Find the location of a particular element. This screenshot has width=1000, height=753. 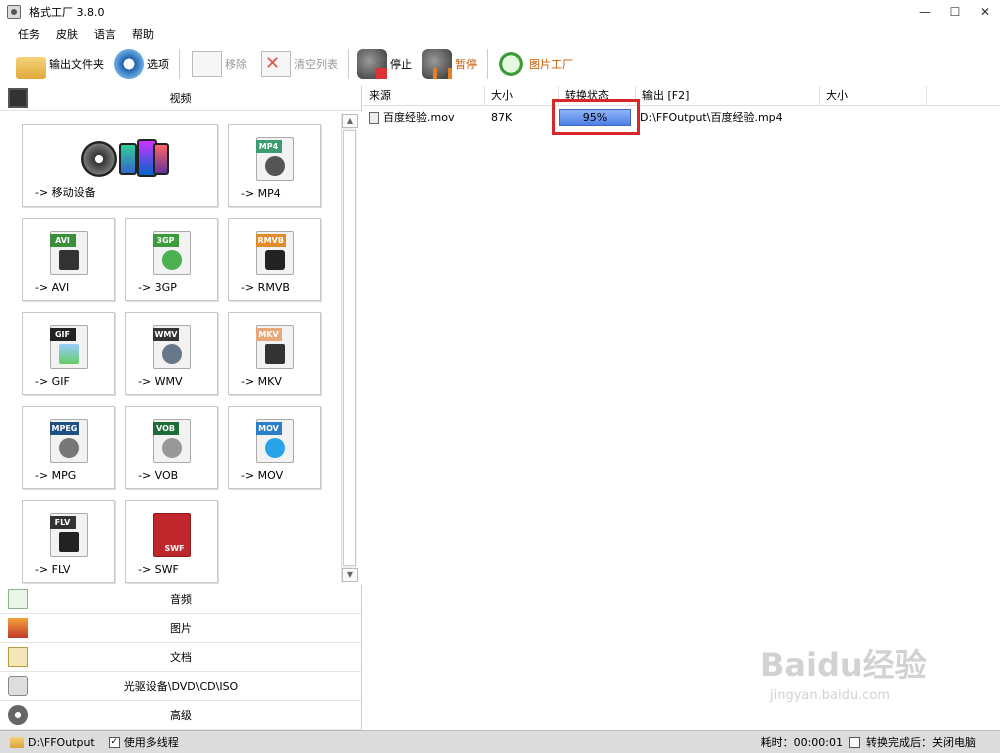

tile-gif: GIF -> GIF is located at coordinates (68, 353).